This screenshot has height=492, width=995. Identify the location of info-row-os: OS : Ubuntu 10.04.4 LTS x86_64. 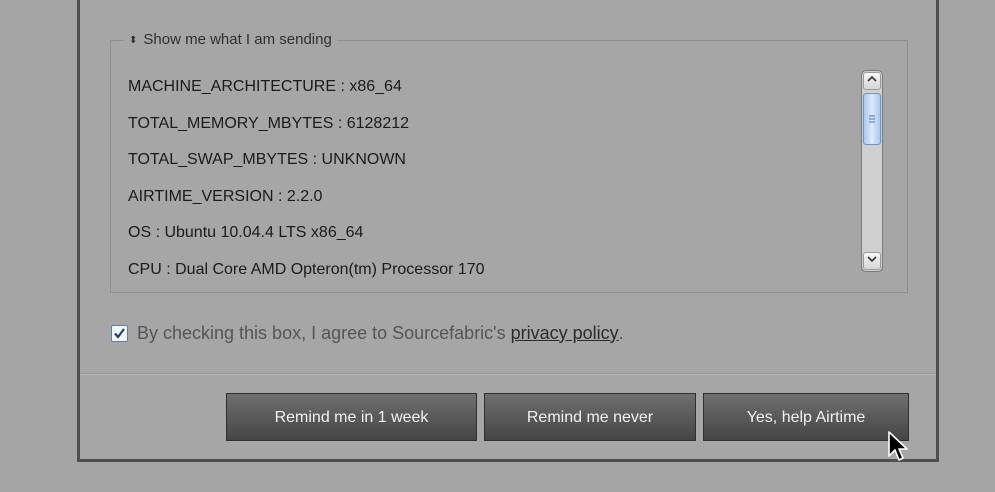
(246, 232).